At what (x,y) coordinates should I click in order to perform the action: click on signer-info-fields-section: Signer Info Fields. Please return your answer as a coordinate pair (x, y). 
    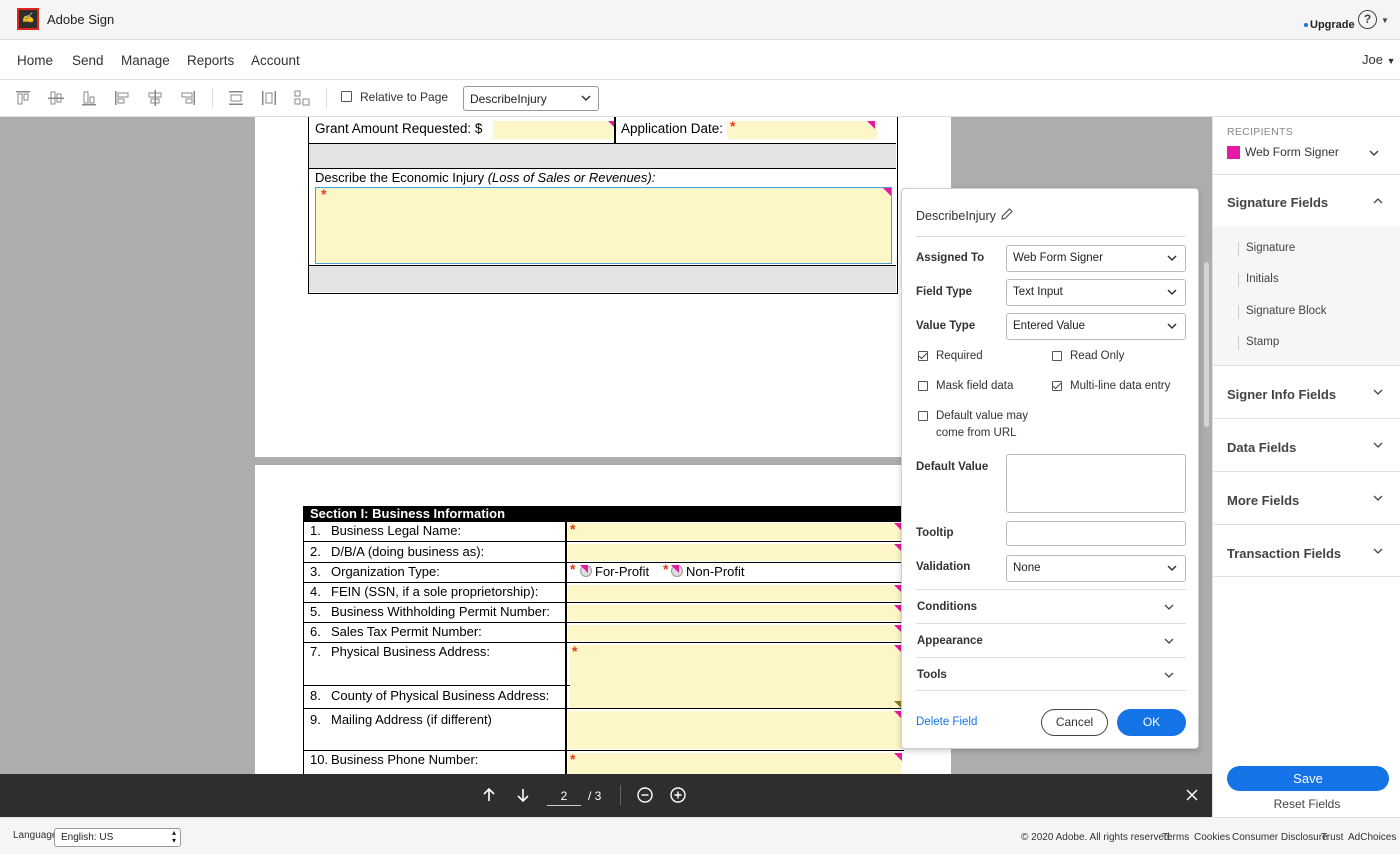
    Looking at the image, I should click on (1306, 391).